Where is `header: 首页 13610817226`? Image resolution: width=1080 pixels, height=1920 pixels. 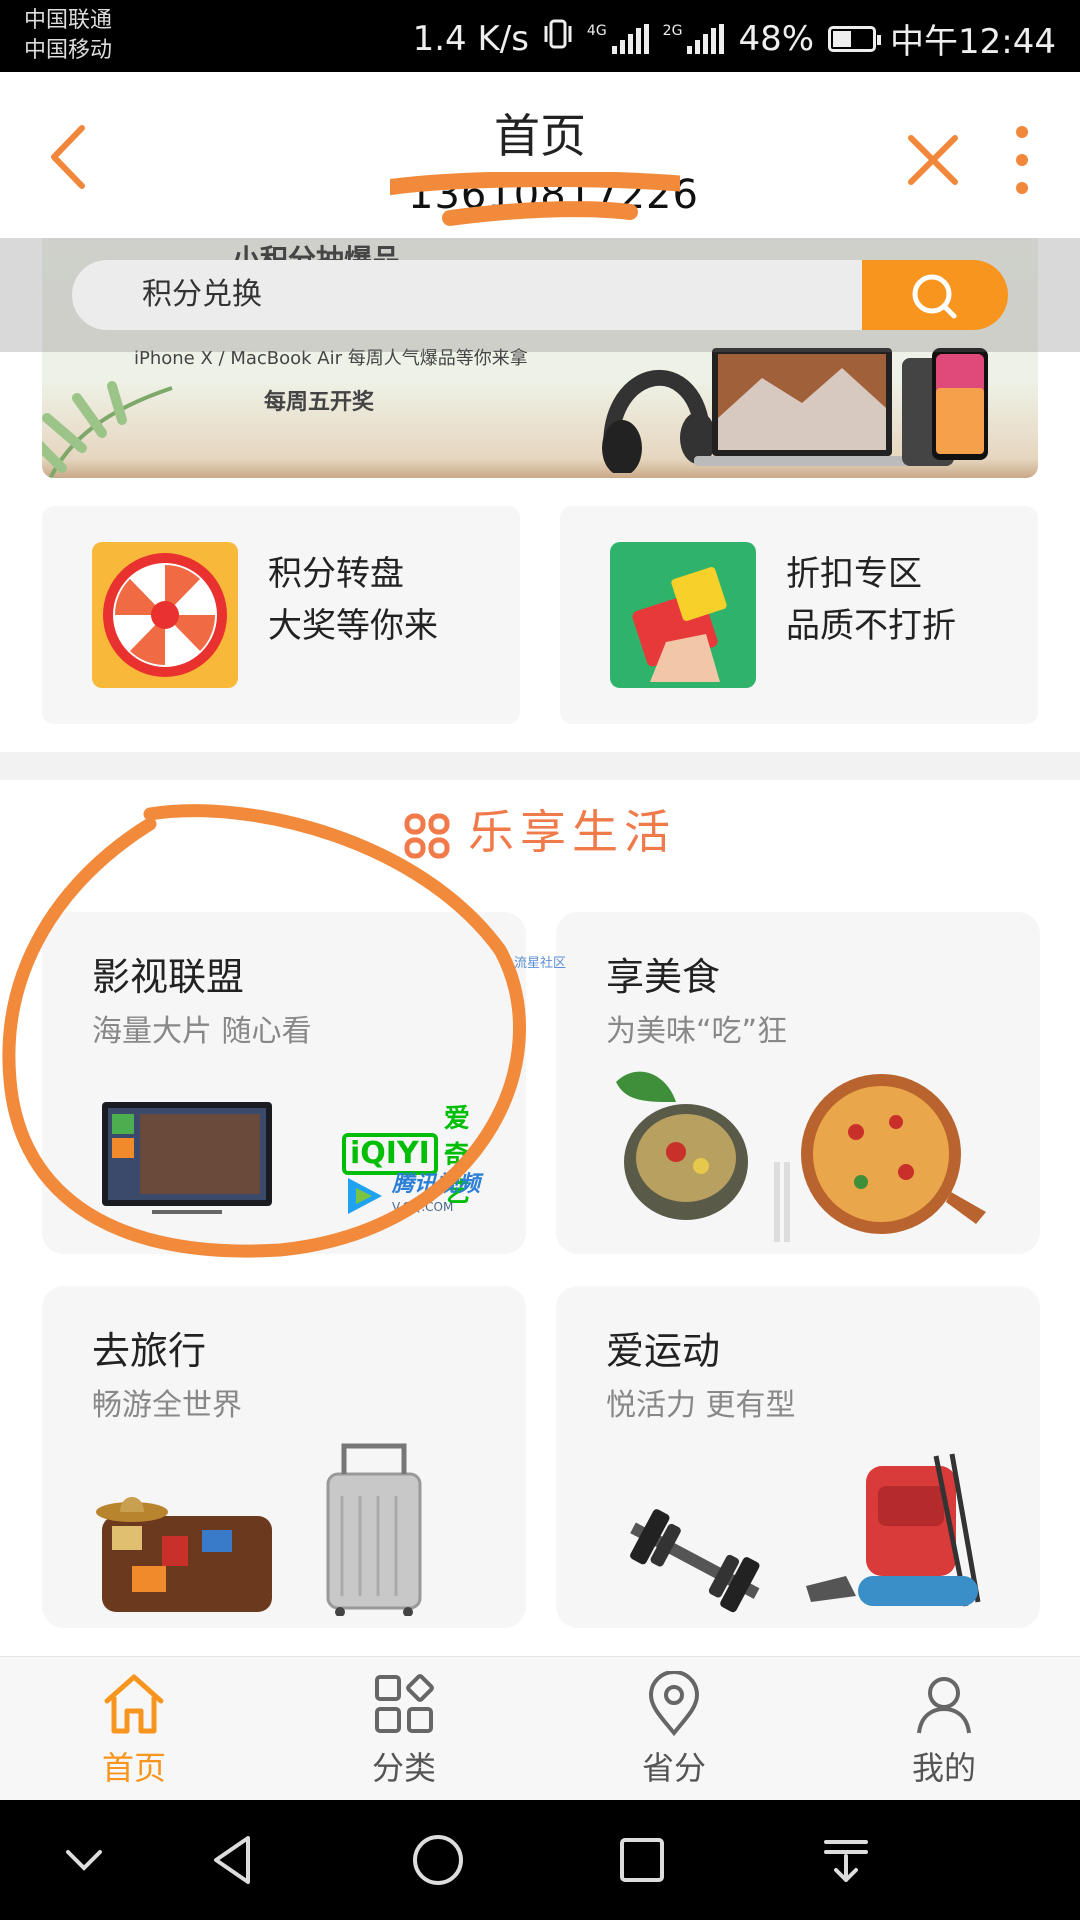 header: 首页 13610817226 is located at coordinates (540, 155).